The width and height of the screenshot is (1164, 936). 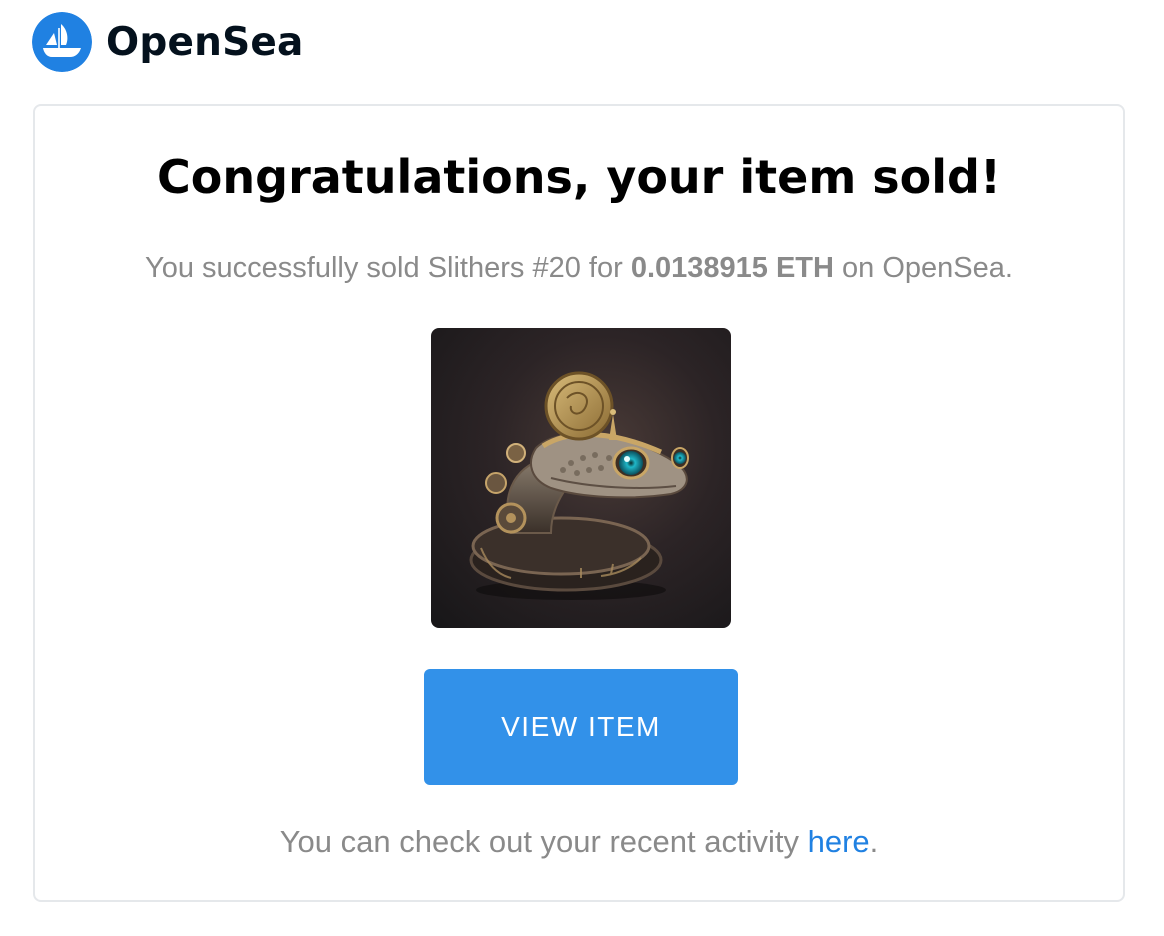 I want to click on nft-image, so click(x=581, y=478).